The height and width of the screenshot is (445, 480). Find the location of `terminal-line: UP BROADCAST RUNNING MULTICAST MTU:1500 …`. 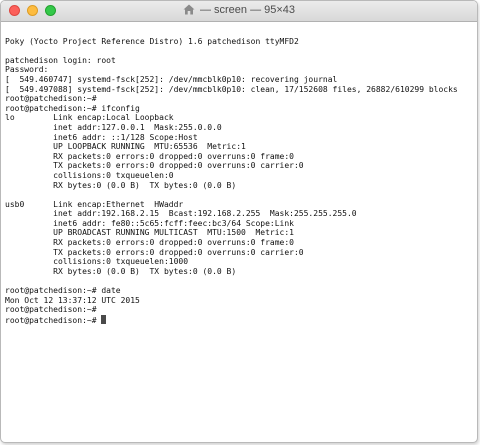

terminal-line: UP BROADCAST RUNNING MULTICAST MTU:1500 … is located at coordinates (149, 233).